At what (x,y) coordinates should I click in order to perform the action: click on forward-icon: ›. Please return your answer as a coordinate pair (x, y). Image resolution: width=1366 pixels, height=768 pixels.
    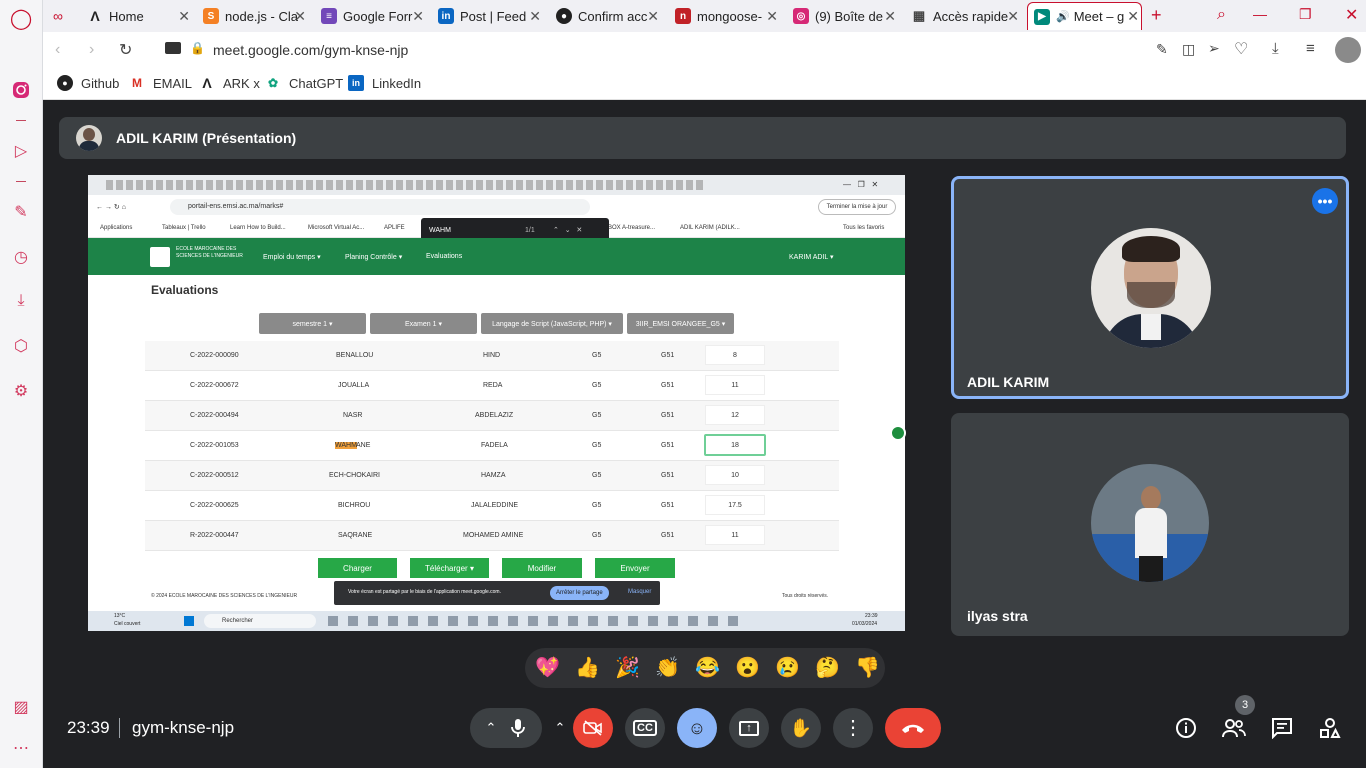
    Looking at the image, I should click on (91, 50).